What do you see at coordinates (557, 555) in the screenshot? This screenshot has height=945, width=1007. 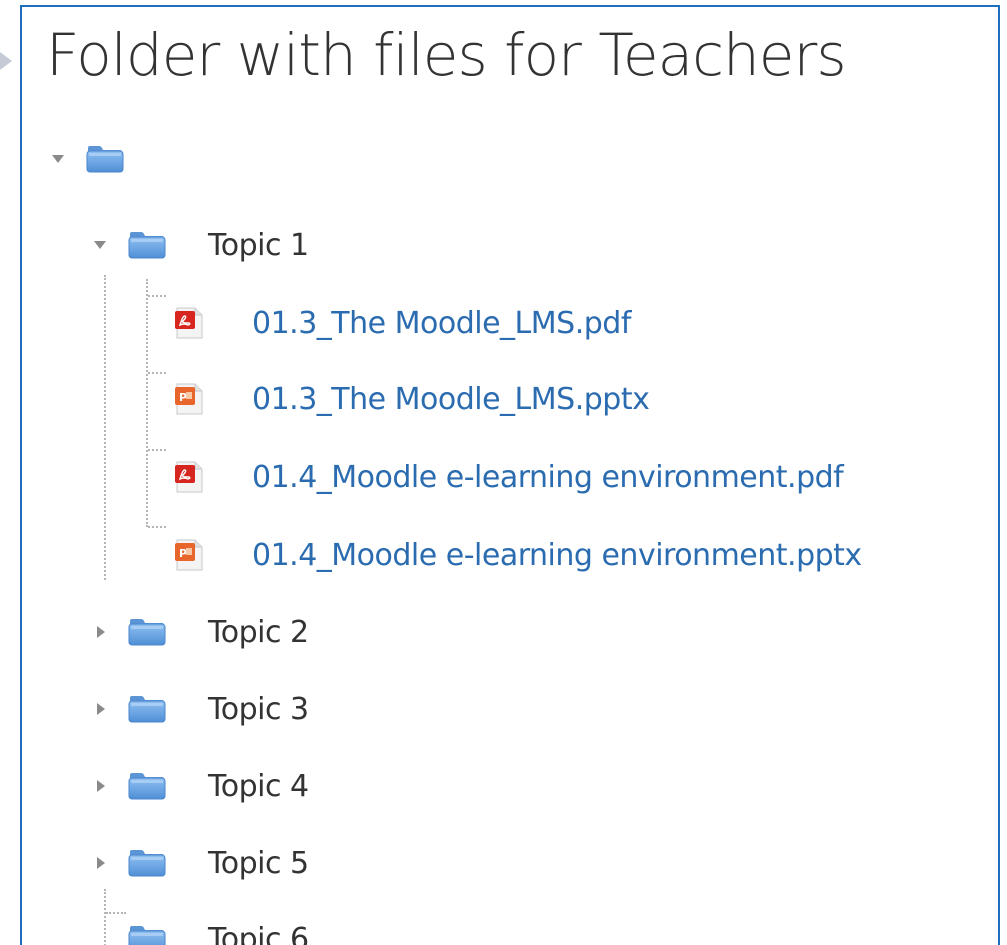 I see `file-link: 01.4_Moodle e-learning environment.pptx` at bounding box center [557, 555].